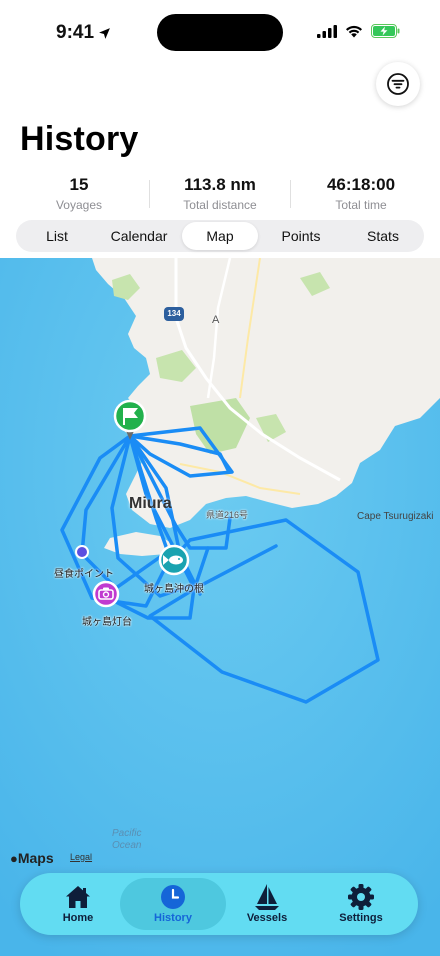 The width and height of the screenshot is (440, 956). What do you see at coordinates (127, 833) in the screenshot?
I see `ocean-label-line: Pacific` at bounding box center [127, 833].